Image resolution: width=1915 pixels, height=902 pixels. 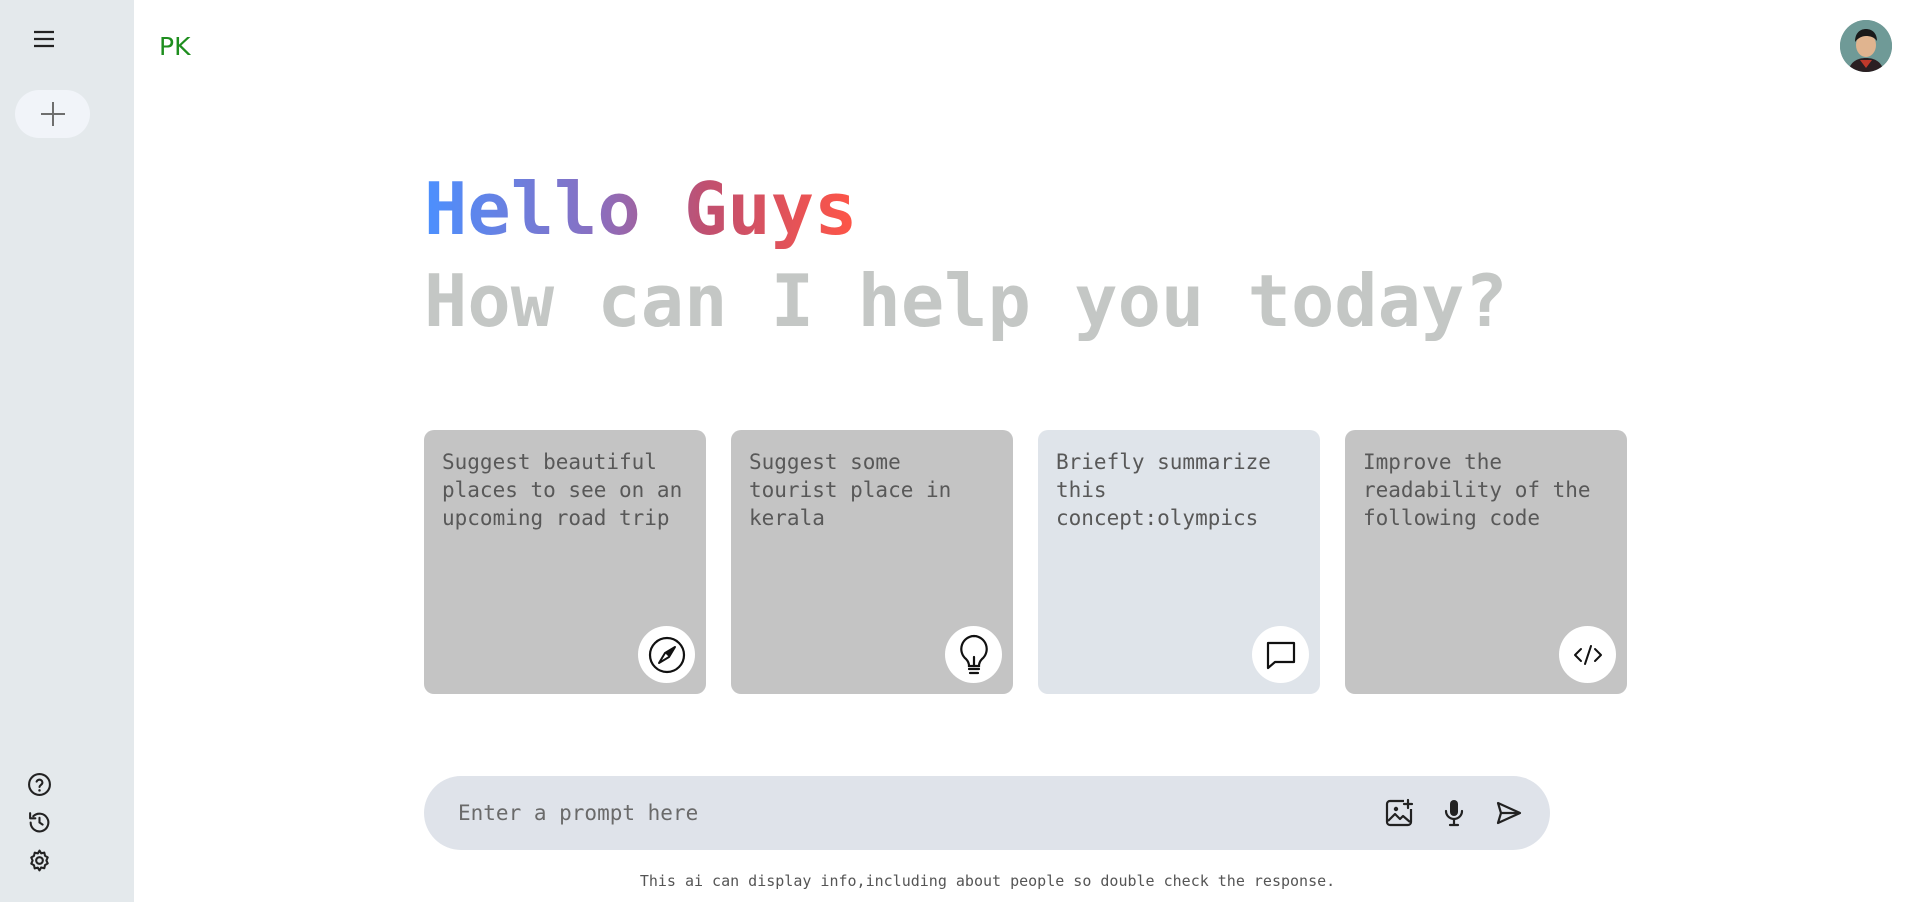 What do you see at coordinates (1866, 46) in the screenshot?
I see `avatar` at bounding box center [1866, 46].